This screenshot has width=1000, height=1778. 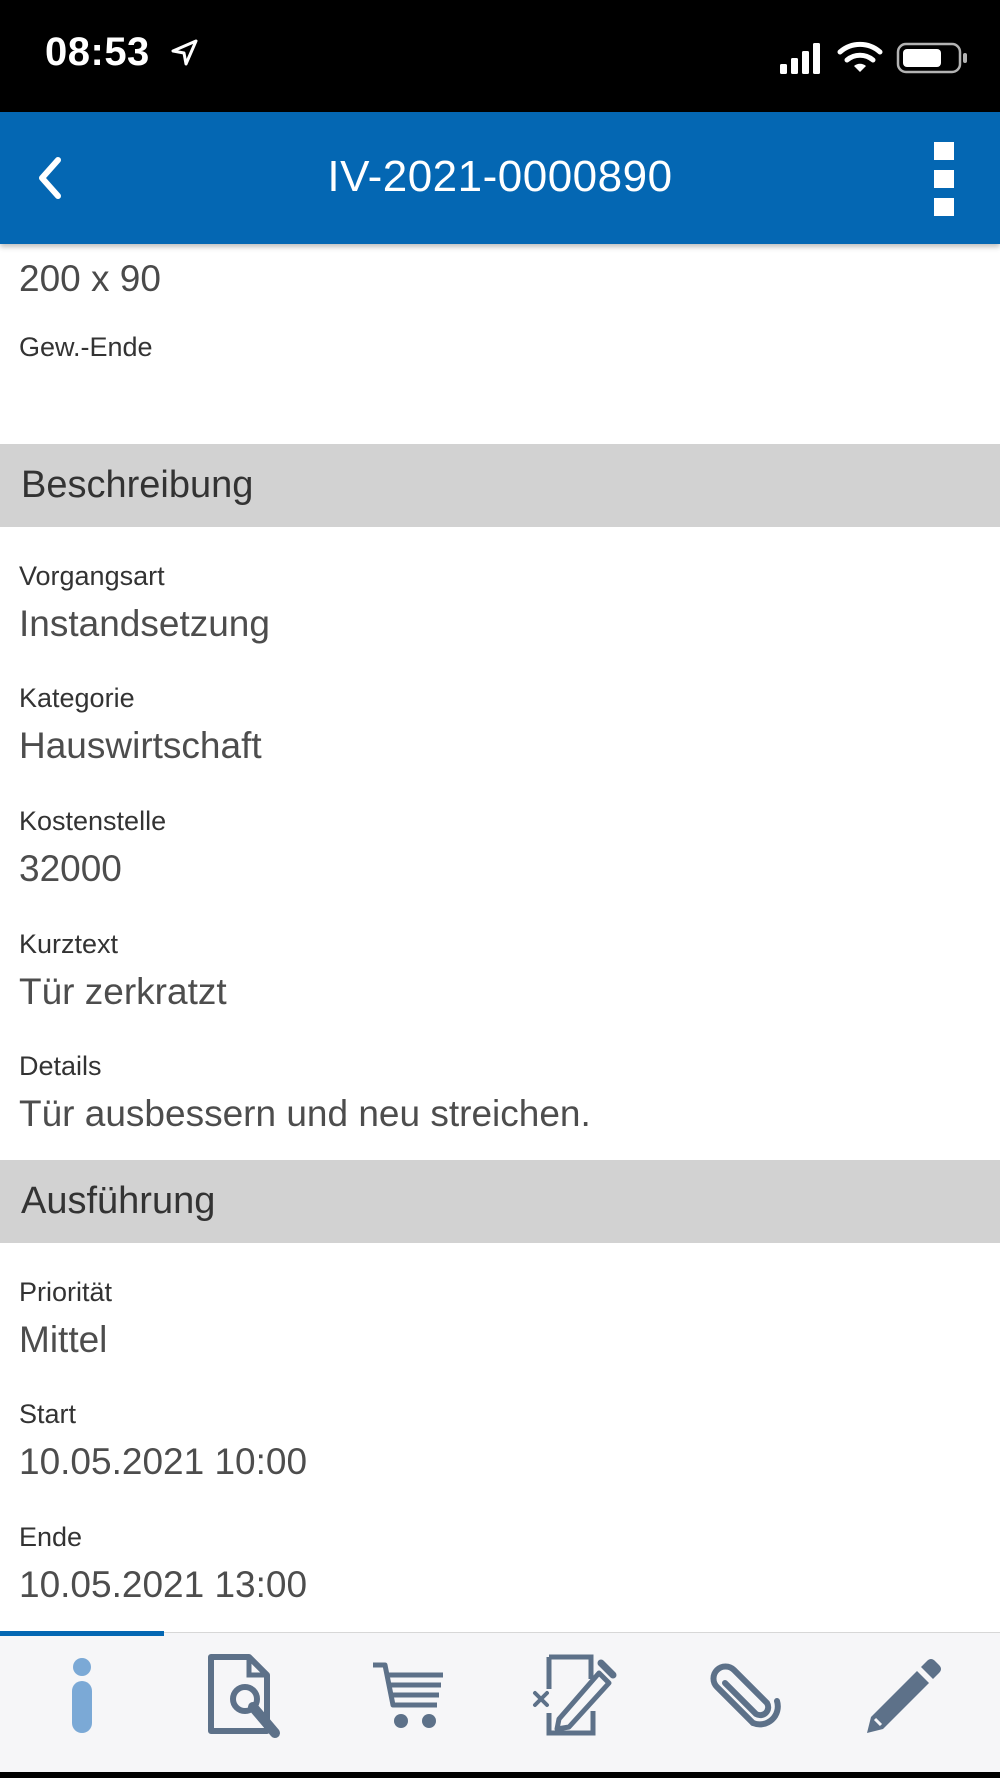 I want to click on field-start: Start 10.05.2021 10:00, so click(x=163, y=1441).